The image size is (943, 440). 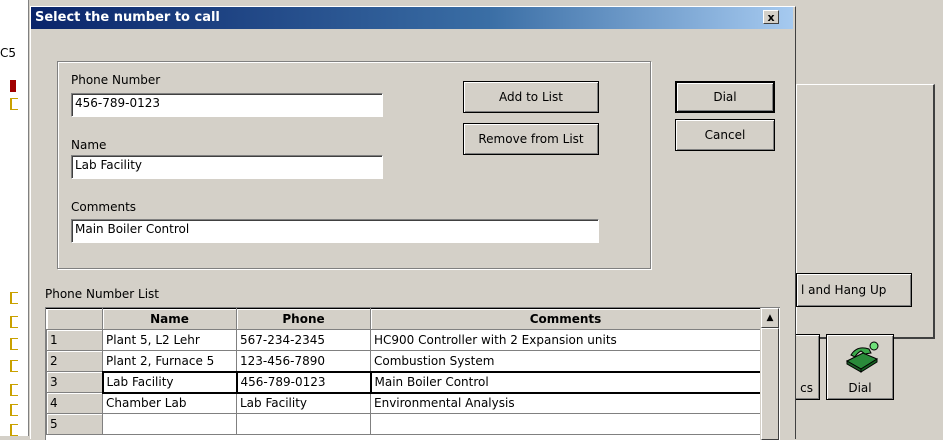 I want to click on cell-name: Chamber Lab, so click(x=169, y=403).